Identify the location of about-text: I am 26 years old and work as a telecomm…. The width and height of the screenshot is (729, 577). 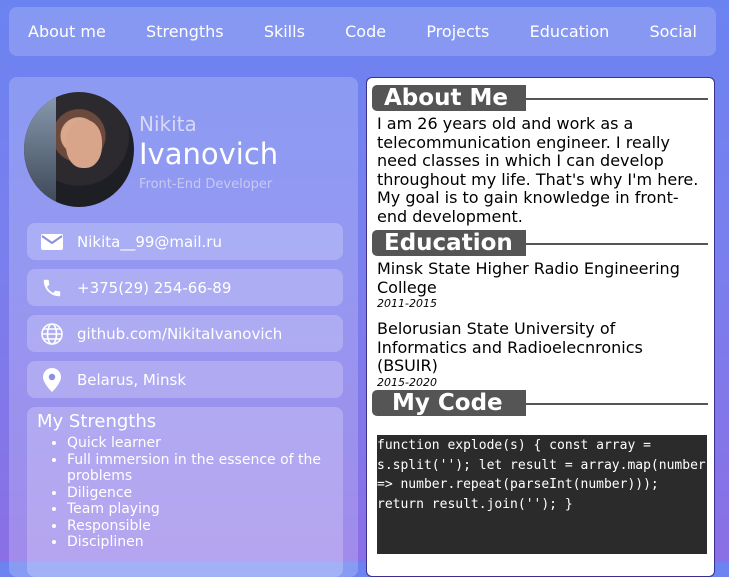
(538, 170).